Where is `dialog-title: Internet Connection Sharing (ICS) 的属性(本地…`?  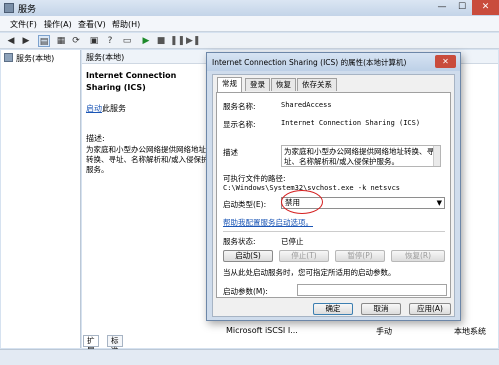 dialog-title: Internet Connection Sharing (ICS) 的属性(本地… is located at coordinates (309, 62).